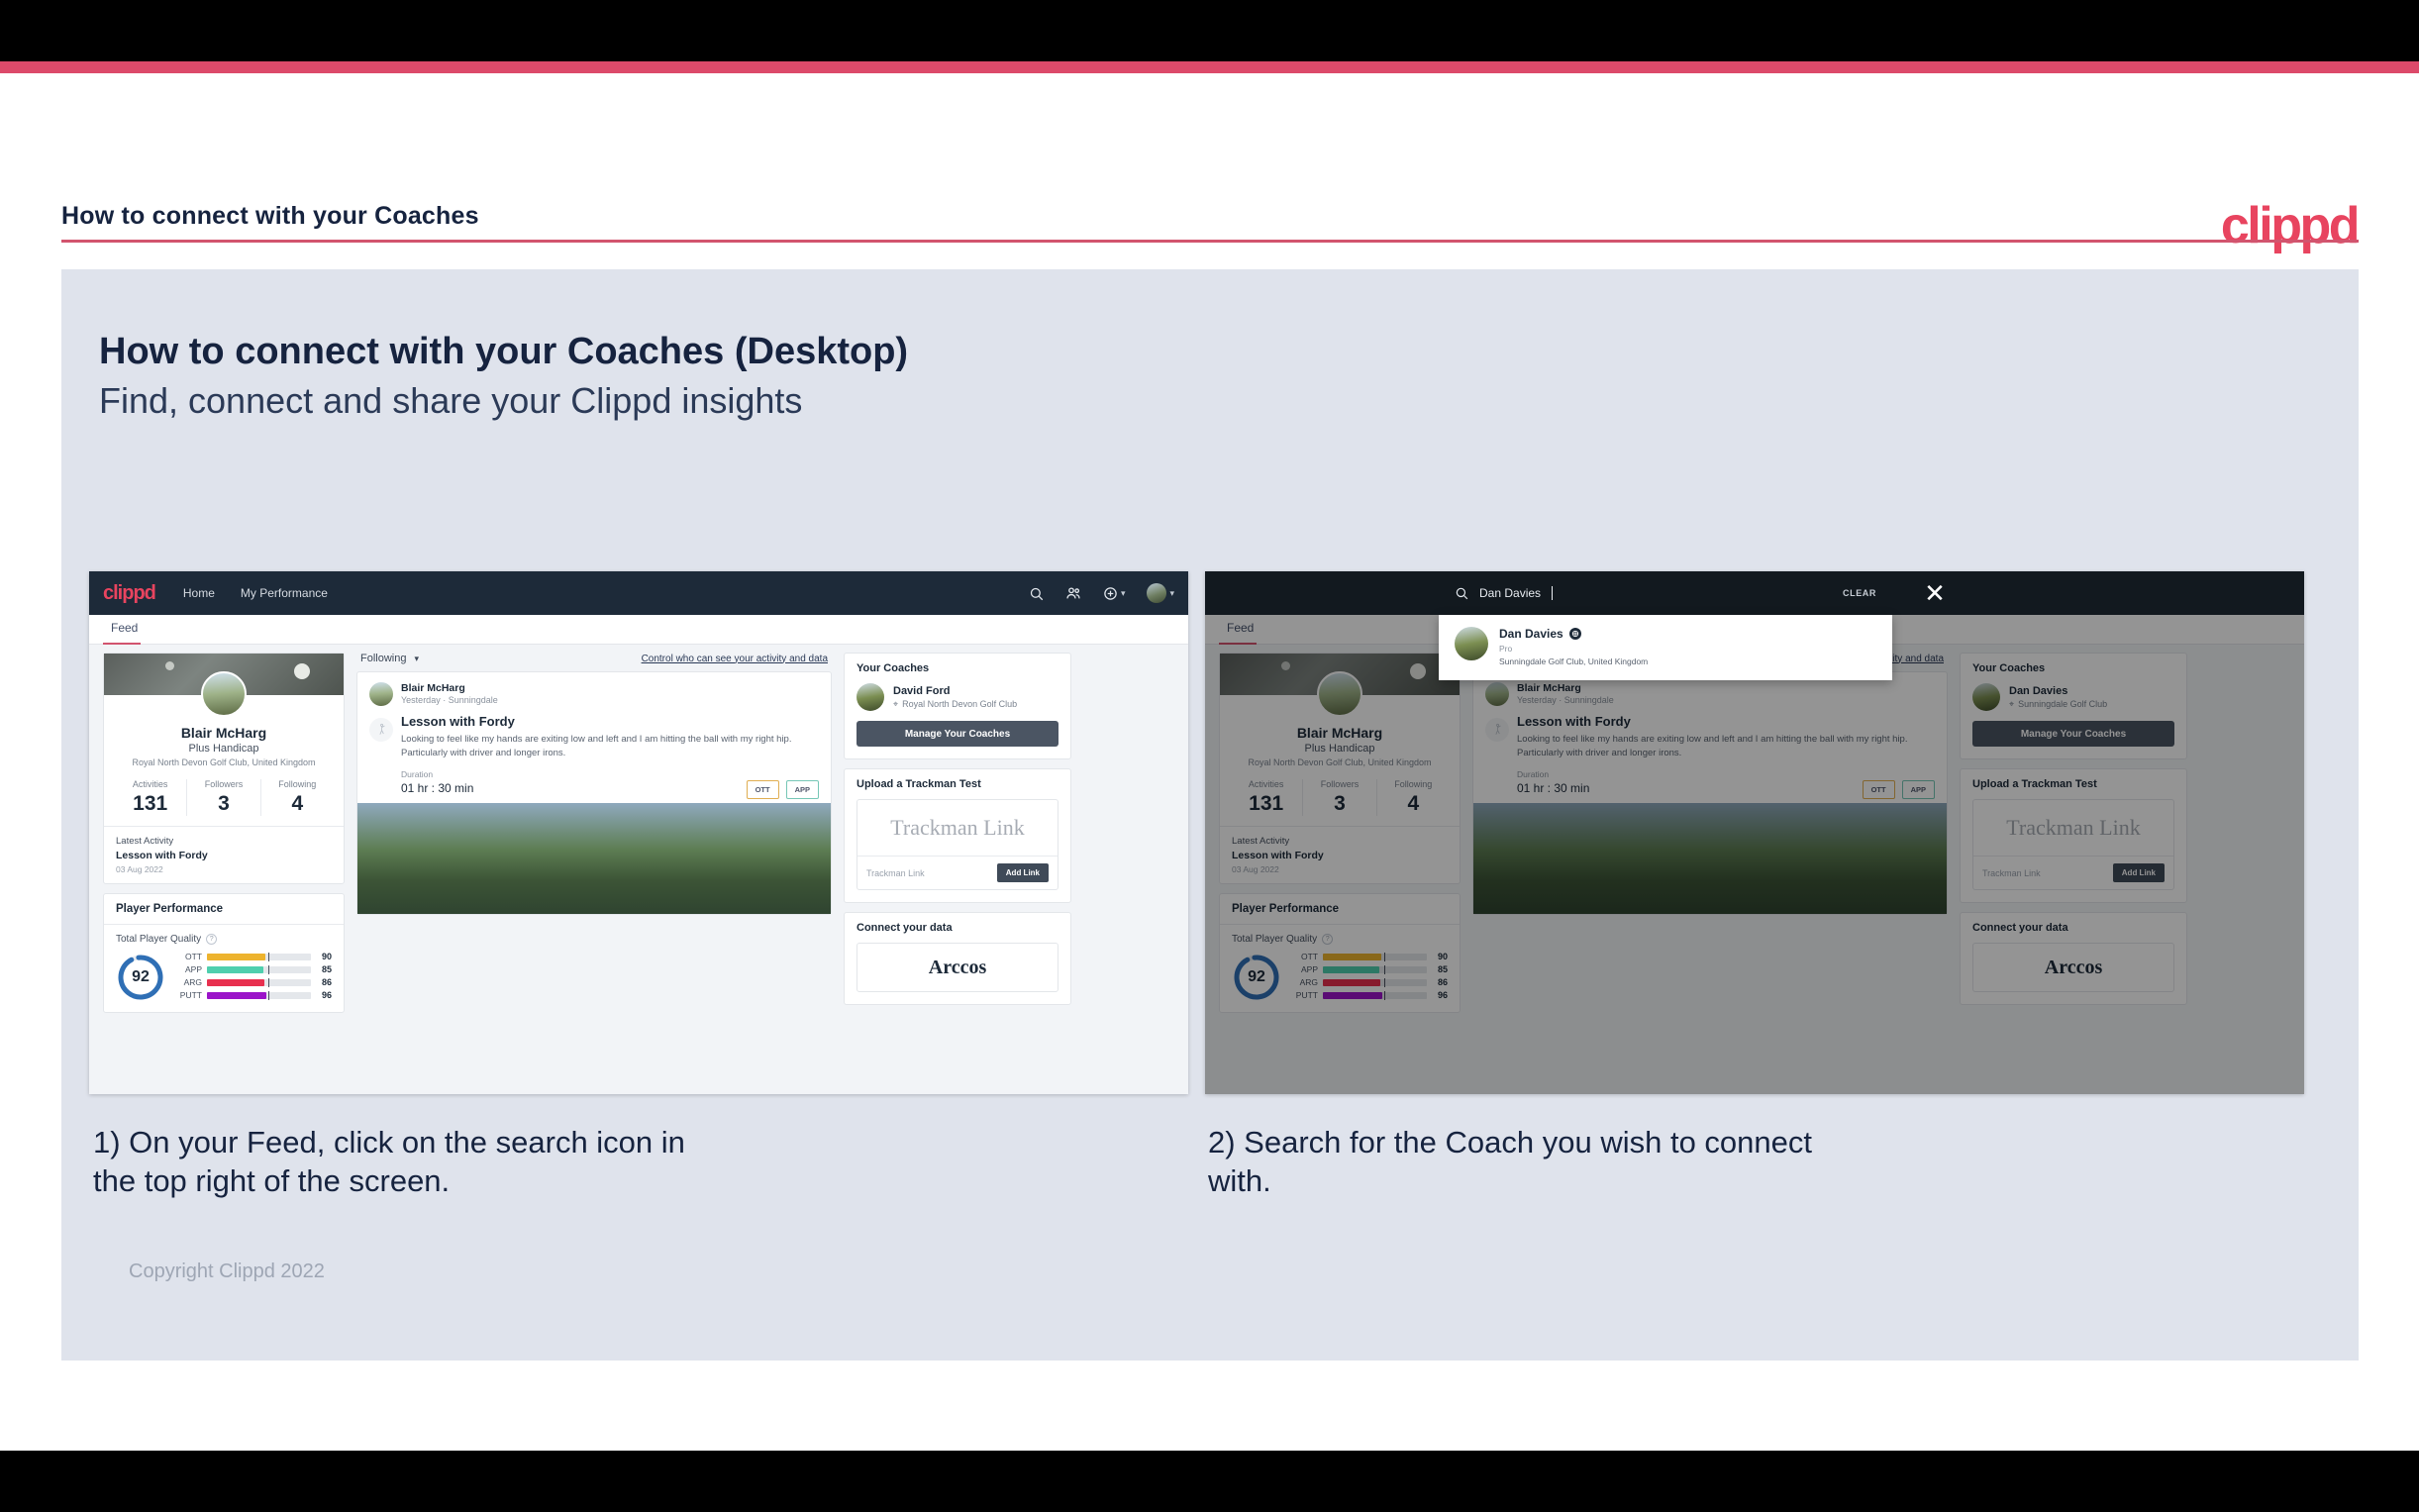 Image resolution: width=2419 pixels, height=1512 pixels. What do you see at coordinates (1574, 661) in the screenshot?
I see `result-club: Sunningdale Golf Club, United Kingdom` at bounding box center [1574, 661].